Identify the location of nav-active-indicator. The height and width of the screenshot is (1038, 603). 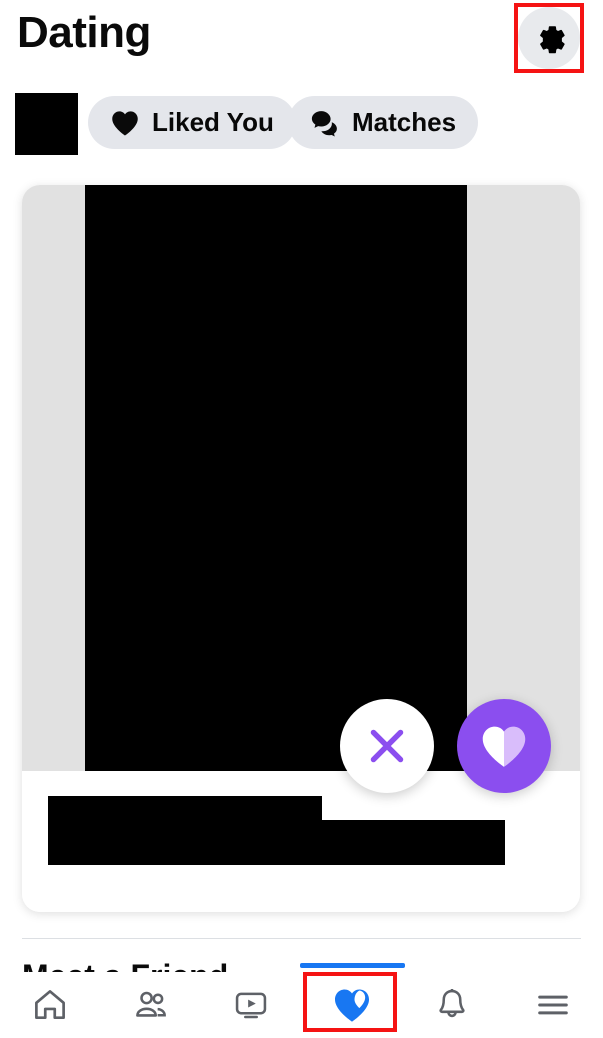
(352, 965).